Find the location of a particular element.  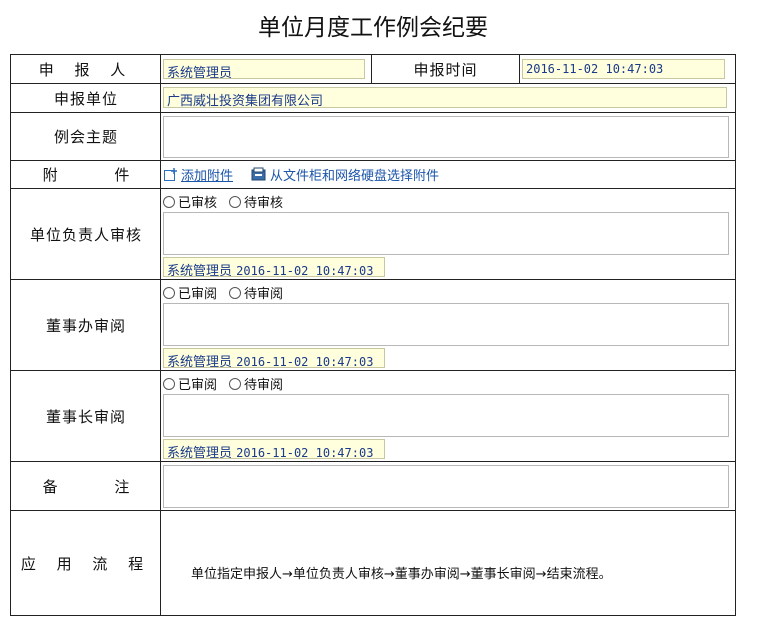

unit-head-review-label: 单位负责人审核 is located at coordinates (85, 234).